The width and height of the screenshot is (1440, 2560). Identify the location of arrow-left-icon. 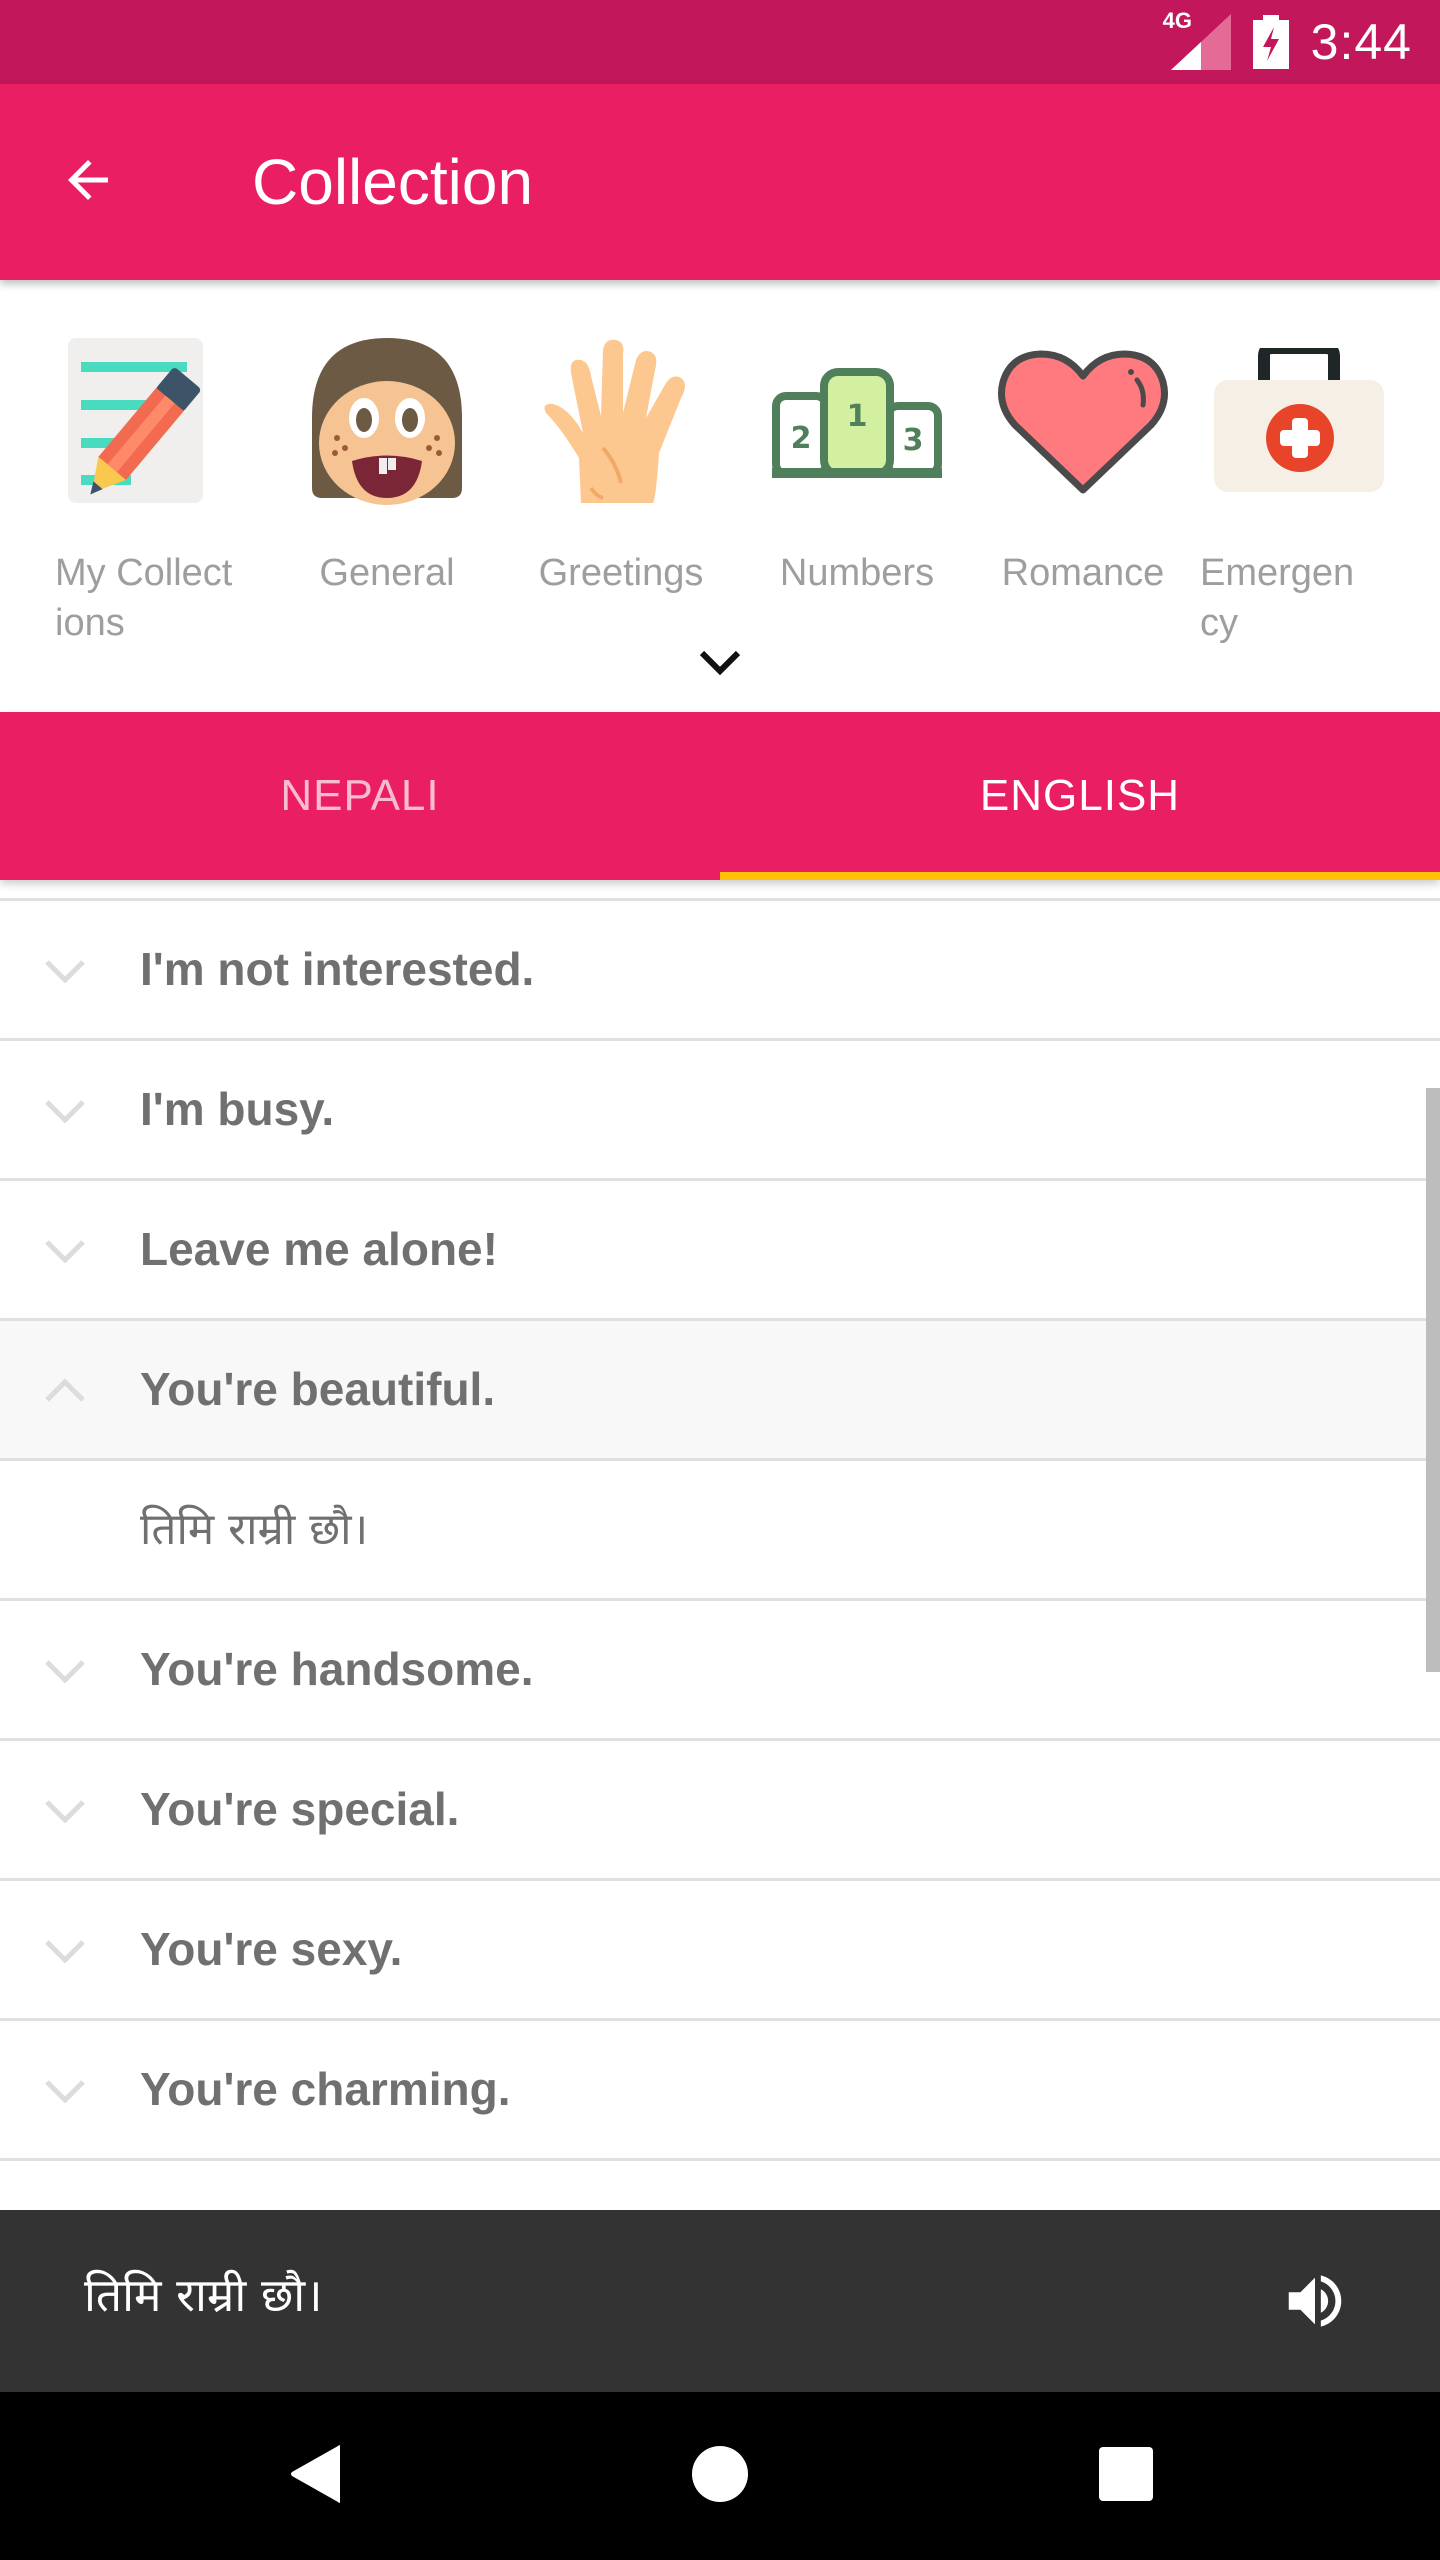
(88, 182).